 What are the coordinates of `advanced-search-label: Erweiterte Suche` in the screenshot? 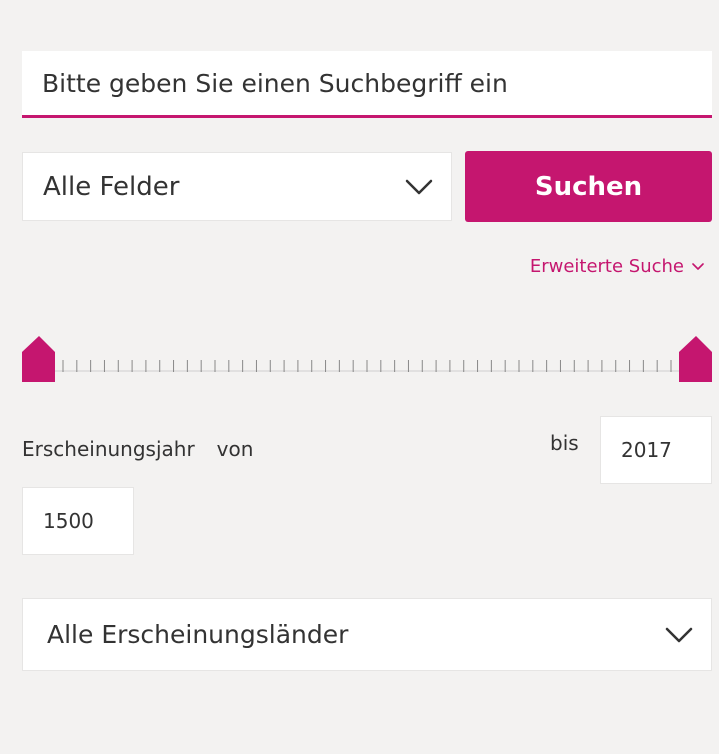 It's located at (606, 266).